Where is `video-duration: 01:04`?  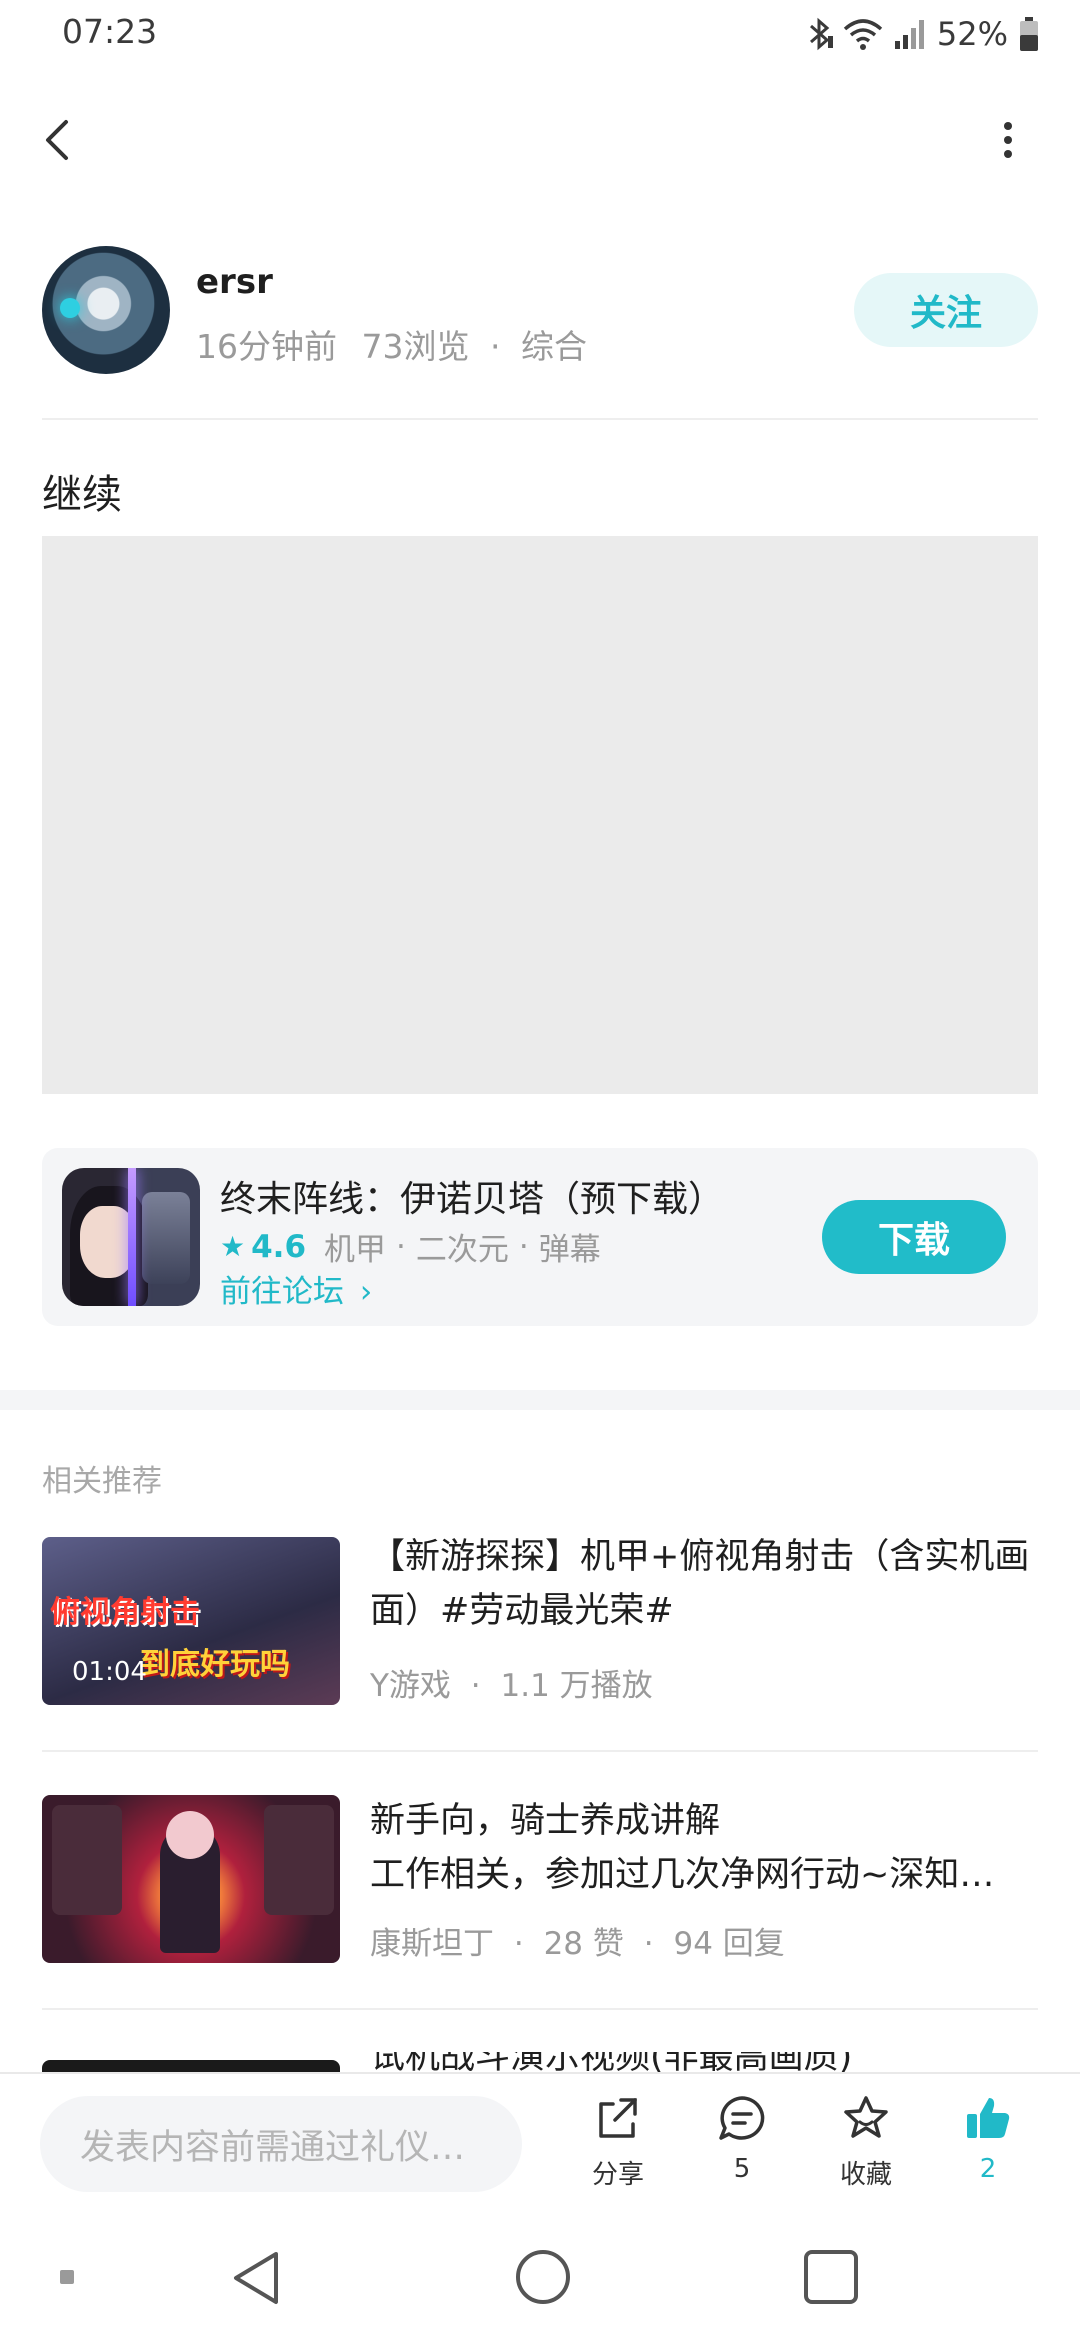 video-duration: 01:04 is located at coordinates (109, 1672).